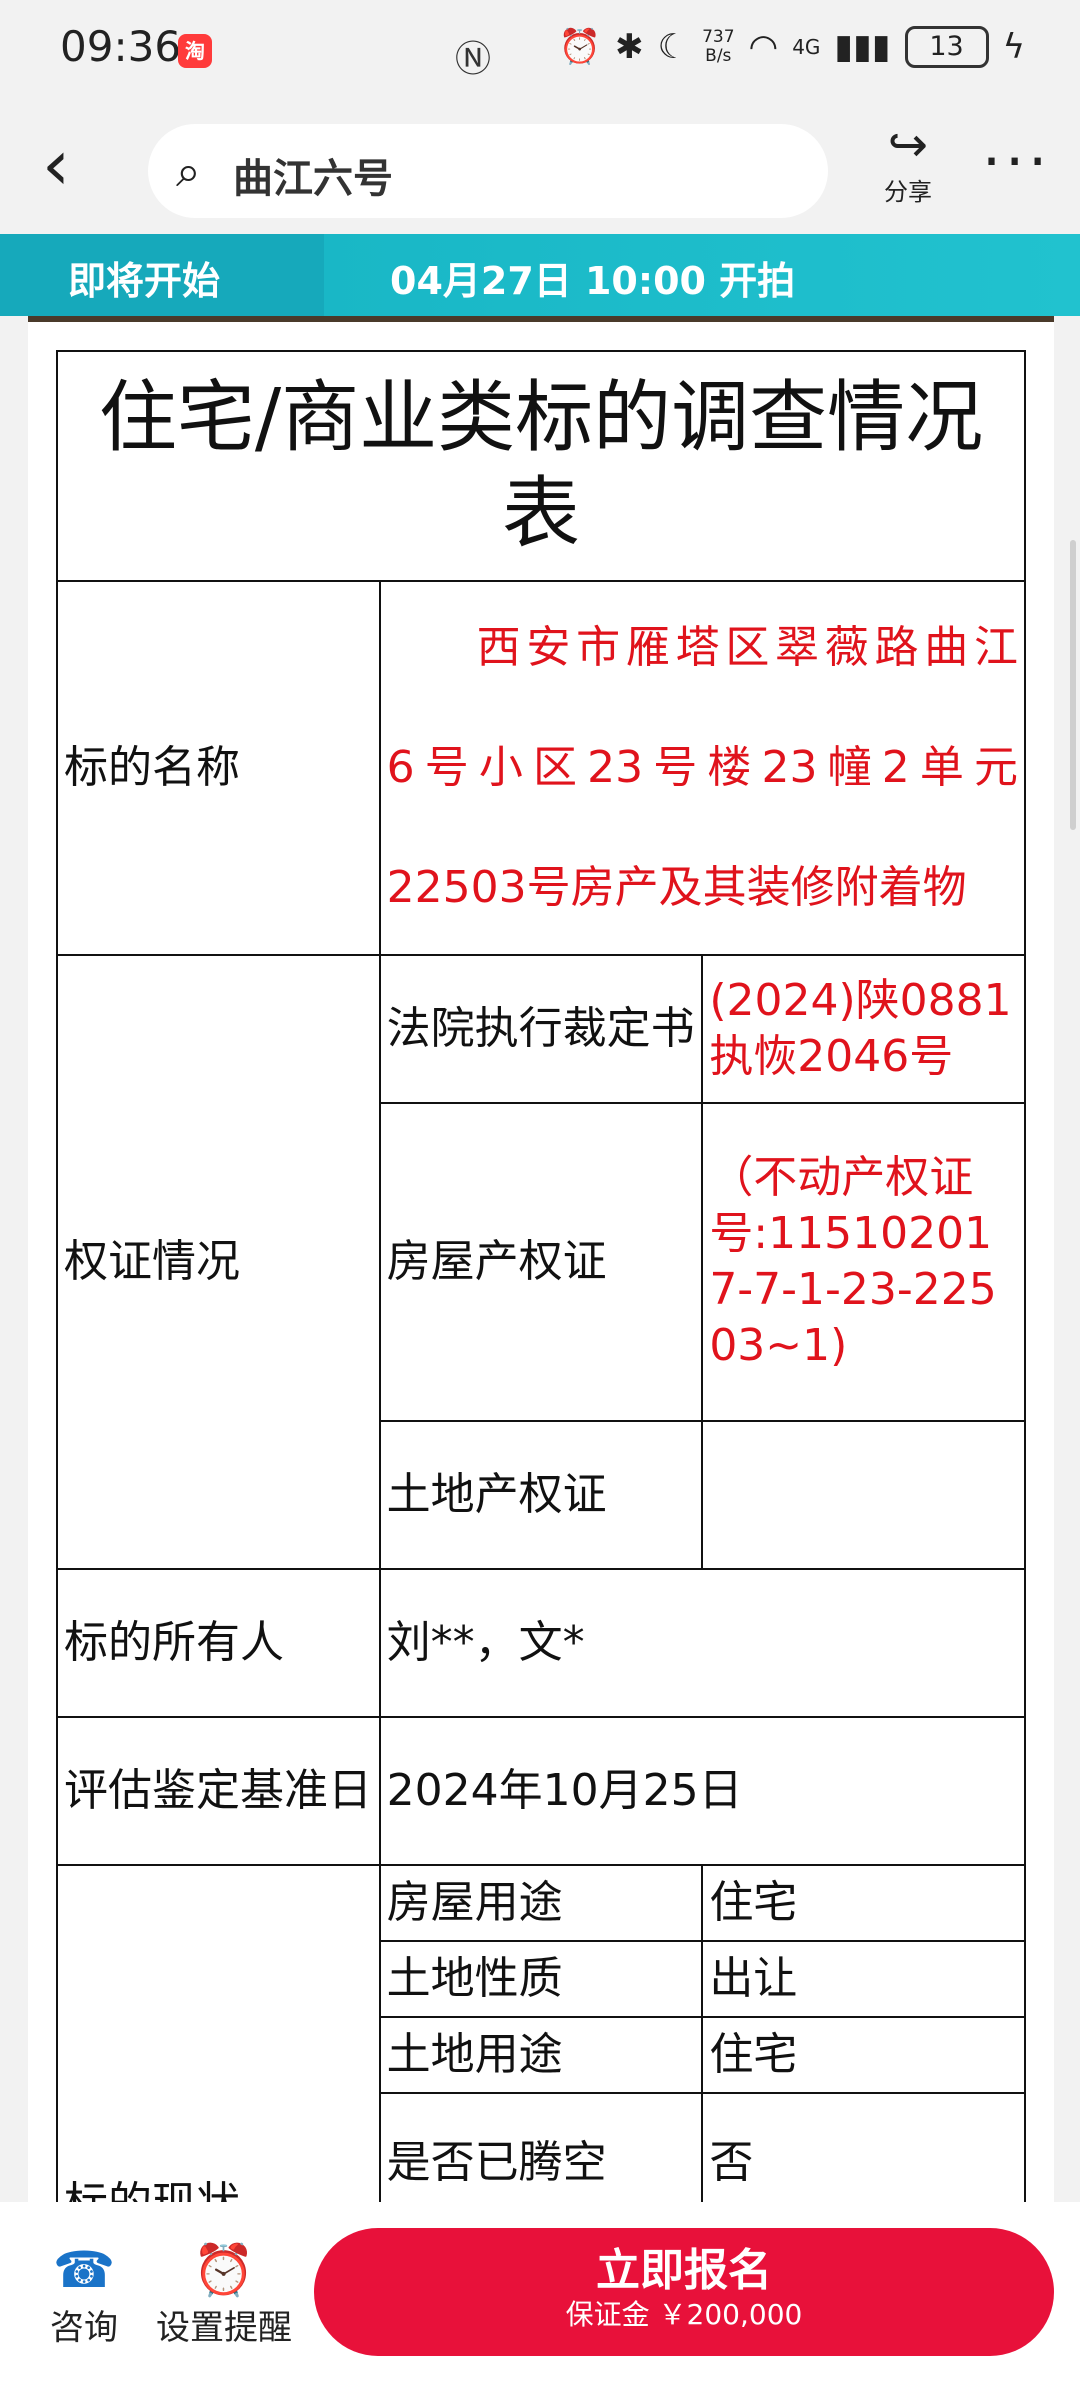 The image size is (1080, 2382). Describe the element at coordinates (1073, 685) in the screenshot. I see `scrollbar` at that location.